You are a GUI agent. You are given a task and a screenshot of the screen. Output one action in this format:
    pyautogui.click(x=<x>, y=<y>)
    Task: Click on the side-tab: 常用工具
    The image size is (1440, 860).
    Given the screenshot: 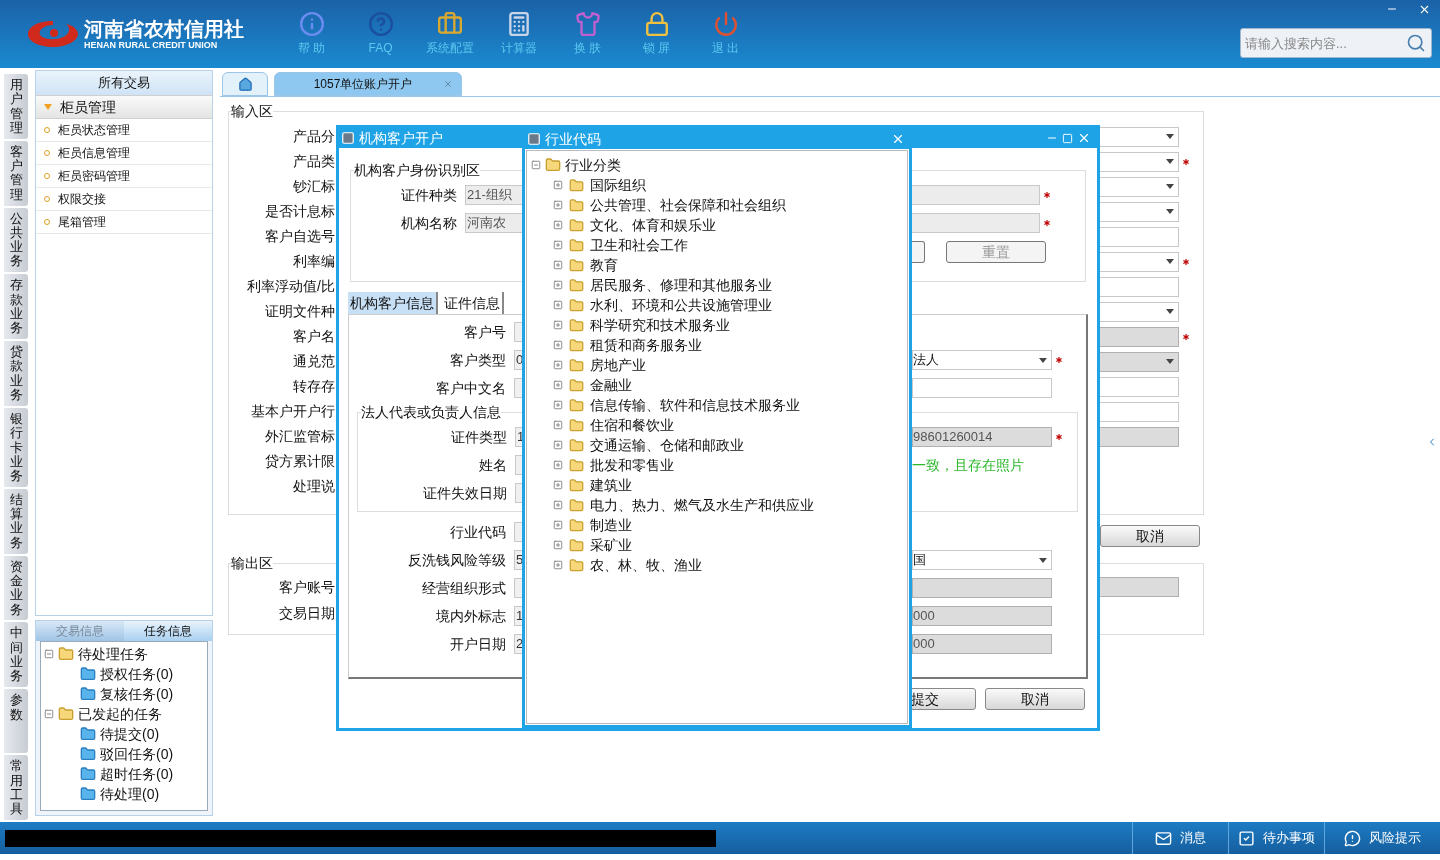 What is the action you would take?
    pyautogui.click(x=16, y=787)
    